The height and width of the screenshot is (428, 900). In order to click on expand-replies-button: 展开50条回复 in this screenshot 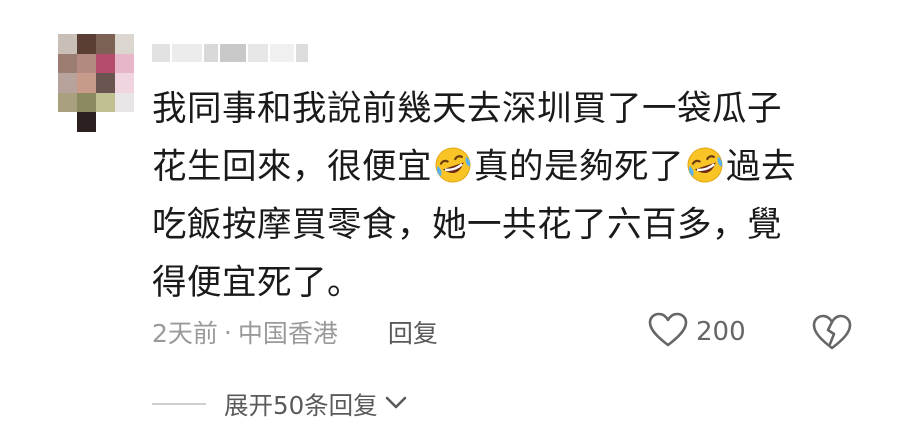, I will do `click(280, 404)`.